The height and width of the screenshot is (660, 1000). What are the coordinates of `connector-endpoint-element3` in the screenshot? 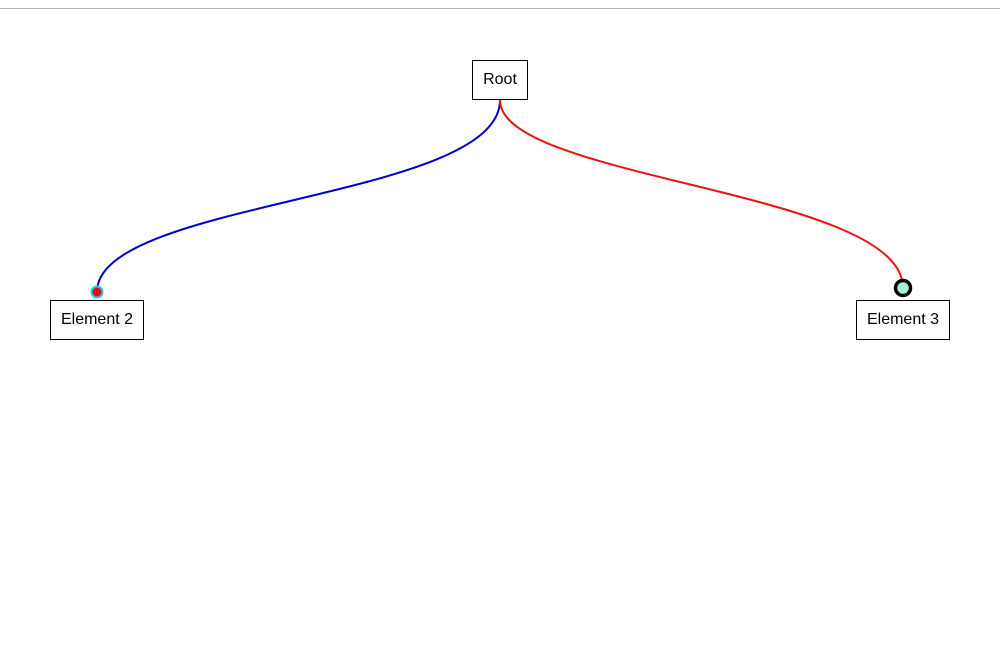 It's located at (903, 288).